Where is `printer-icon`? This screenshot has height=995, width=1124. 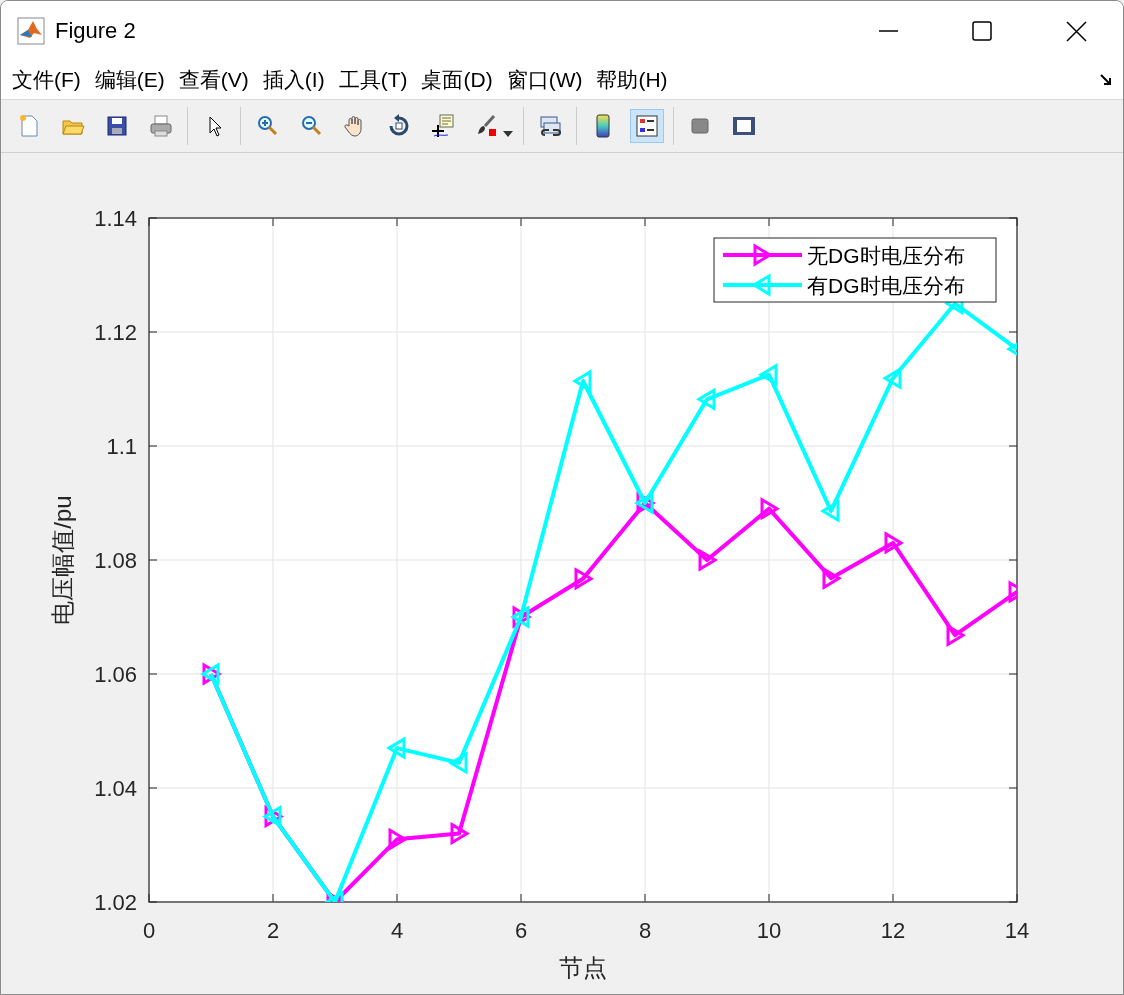
printer-icon is located at coordinates (161, 126).